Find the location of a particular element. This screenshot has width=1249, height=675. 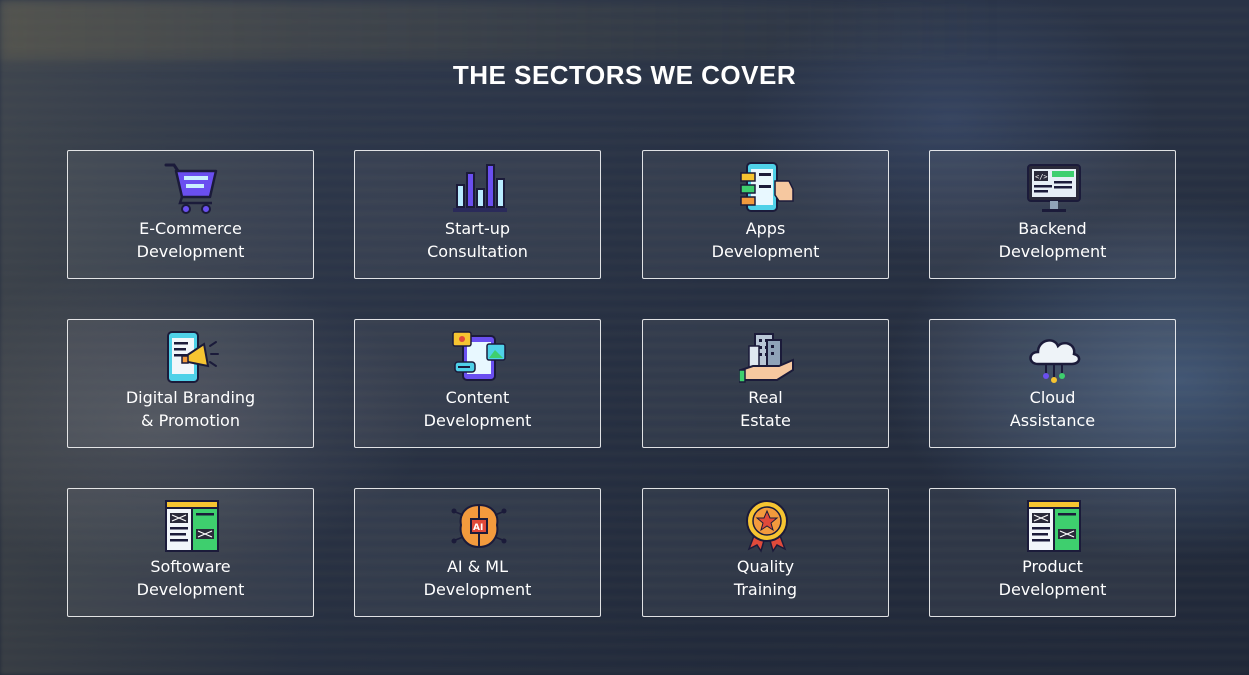

sector-label: AI & ML Development is located at coordinates (477, 578).